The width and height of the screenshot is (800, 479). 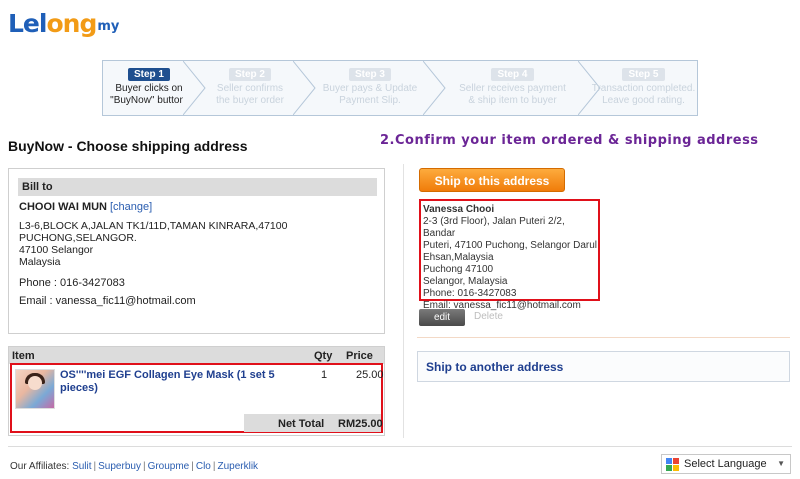 What do you see at coordinates (512, 88) in the screenshot?
I see `step-text-line1: Seller receives payment` at bounding box center [512, 88].